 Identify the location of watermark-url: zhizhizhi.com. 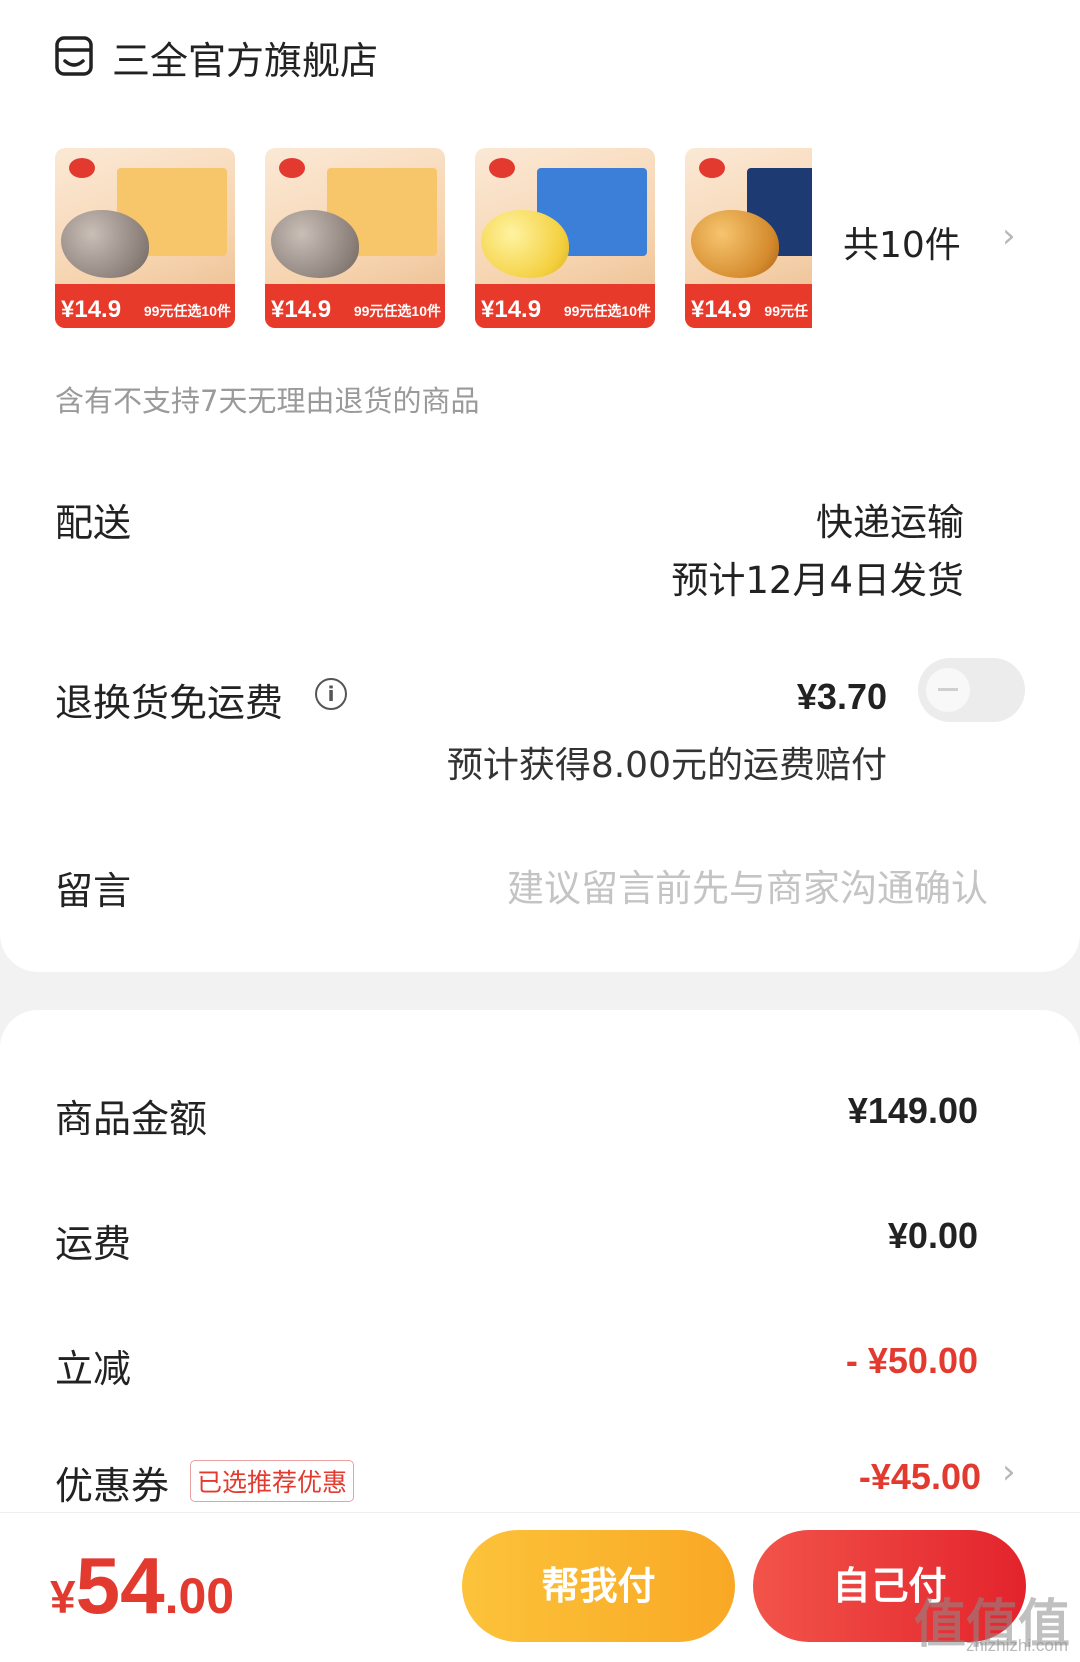
(1016, 1645).